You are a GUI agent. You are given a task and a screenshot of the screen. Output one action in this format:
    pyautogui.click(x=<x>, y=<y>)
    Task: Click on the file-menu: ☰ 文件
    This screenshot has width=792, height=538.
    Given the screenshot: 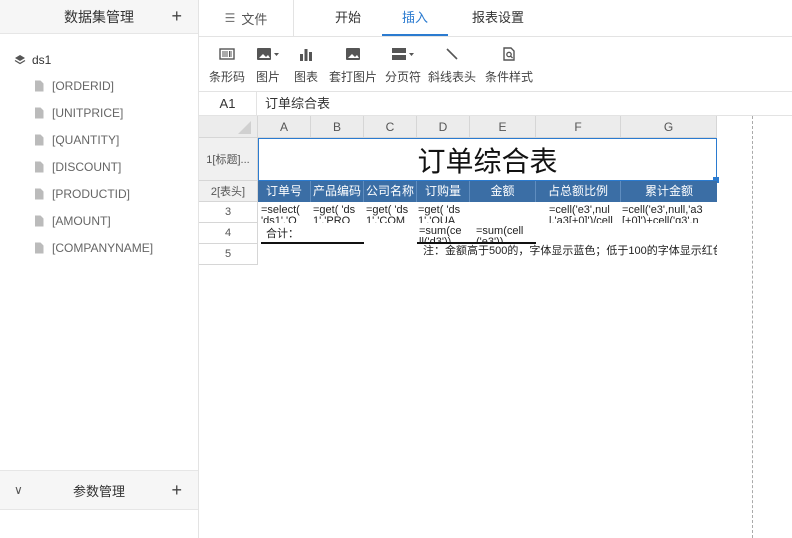 What is the action you would take?
    pyautogui.click(x=246, y=18)
    